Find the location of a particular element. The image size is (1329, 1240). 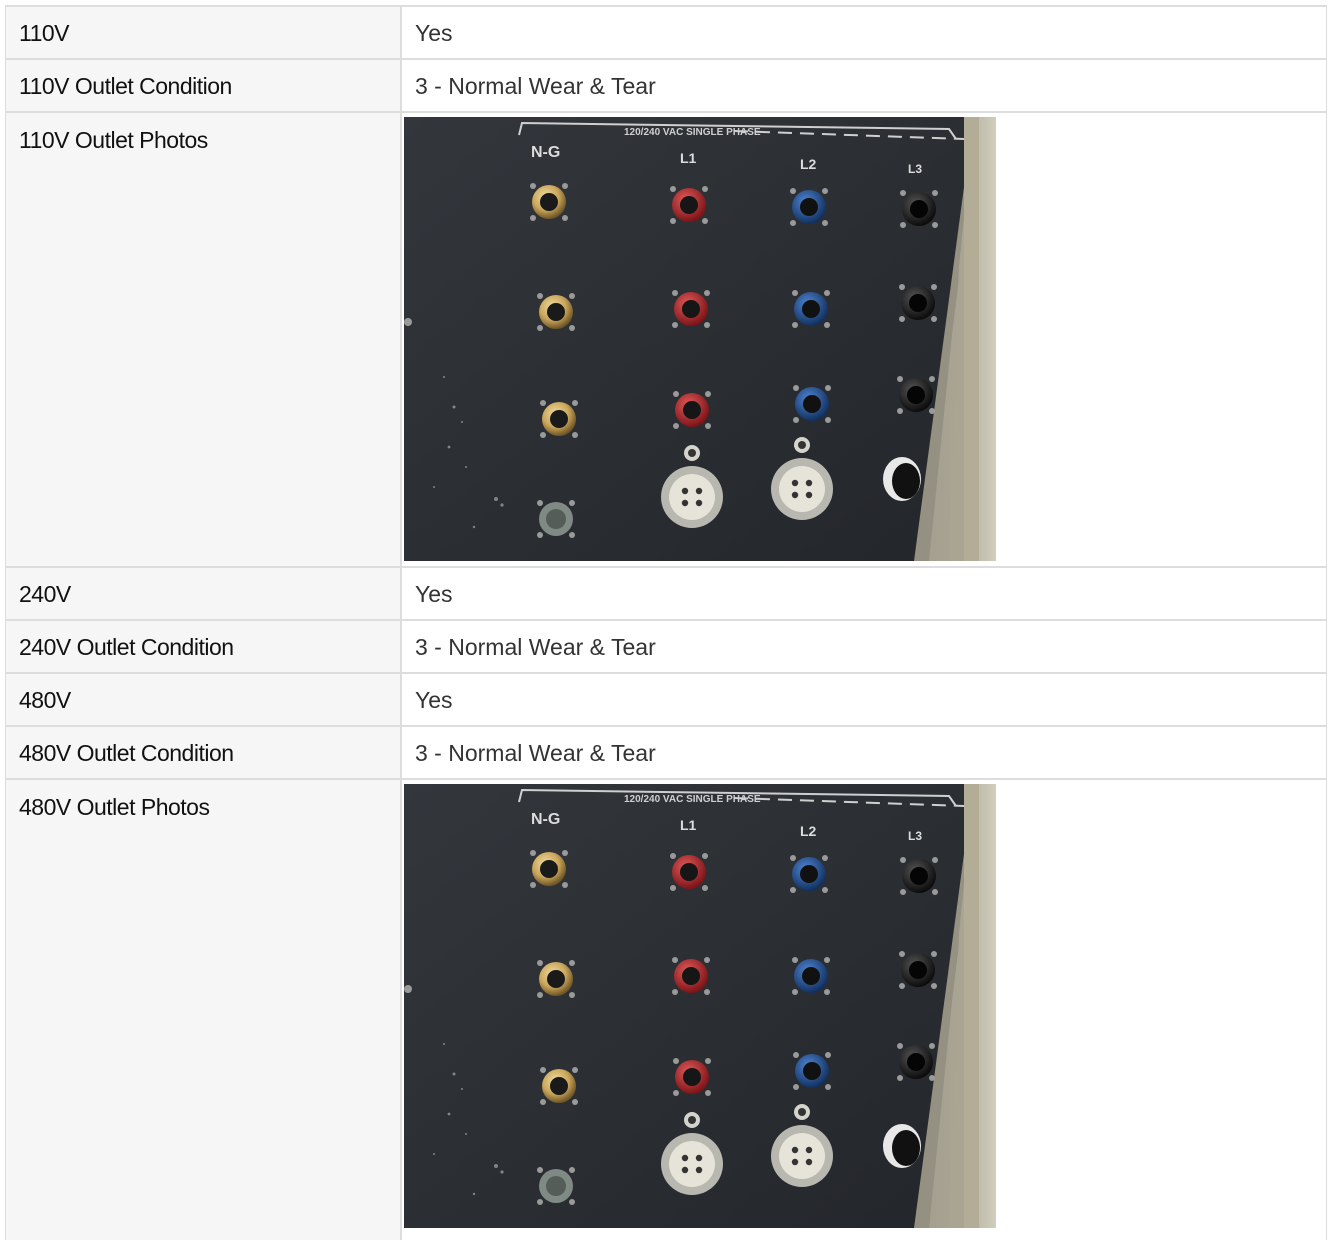

table-row: 480V Yes is located at coordinates (666, 700).